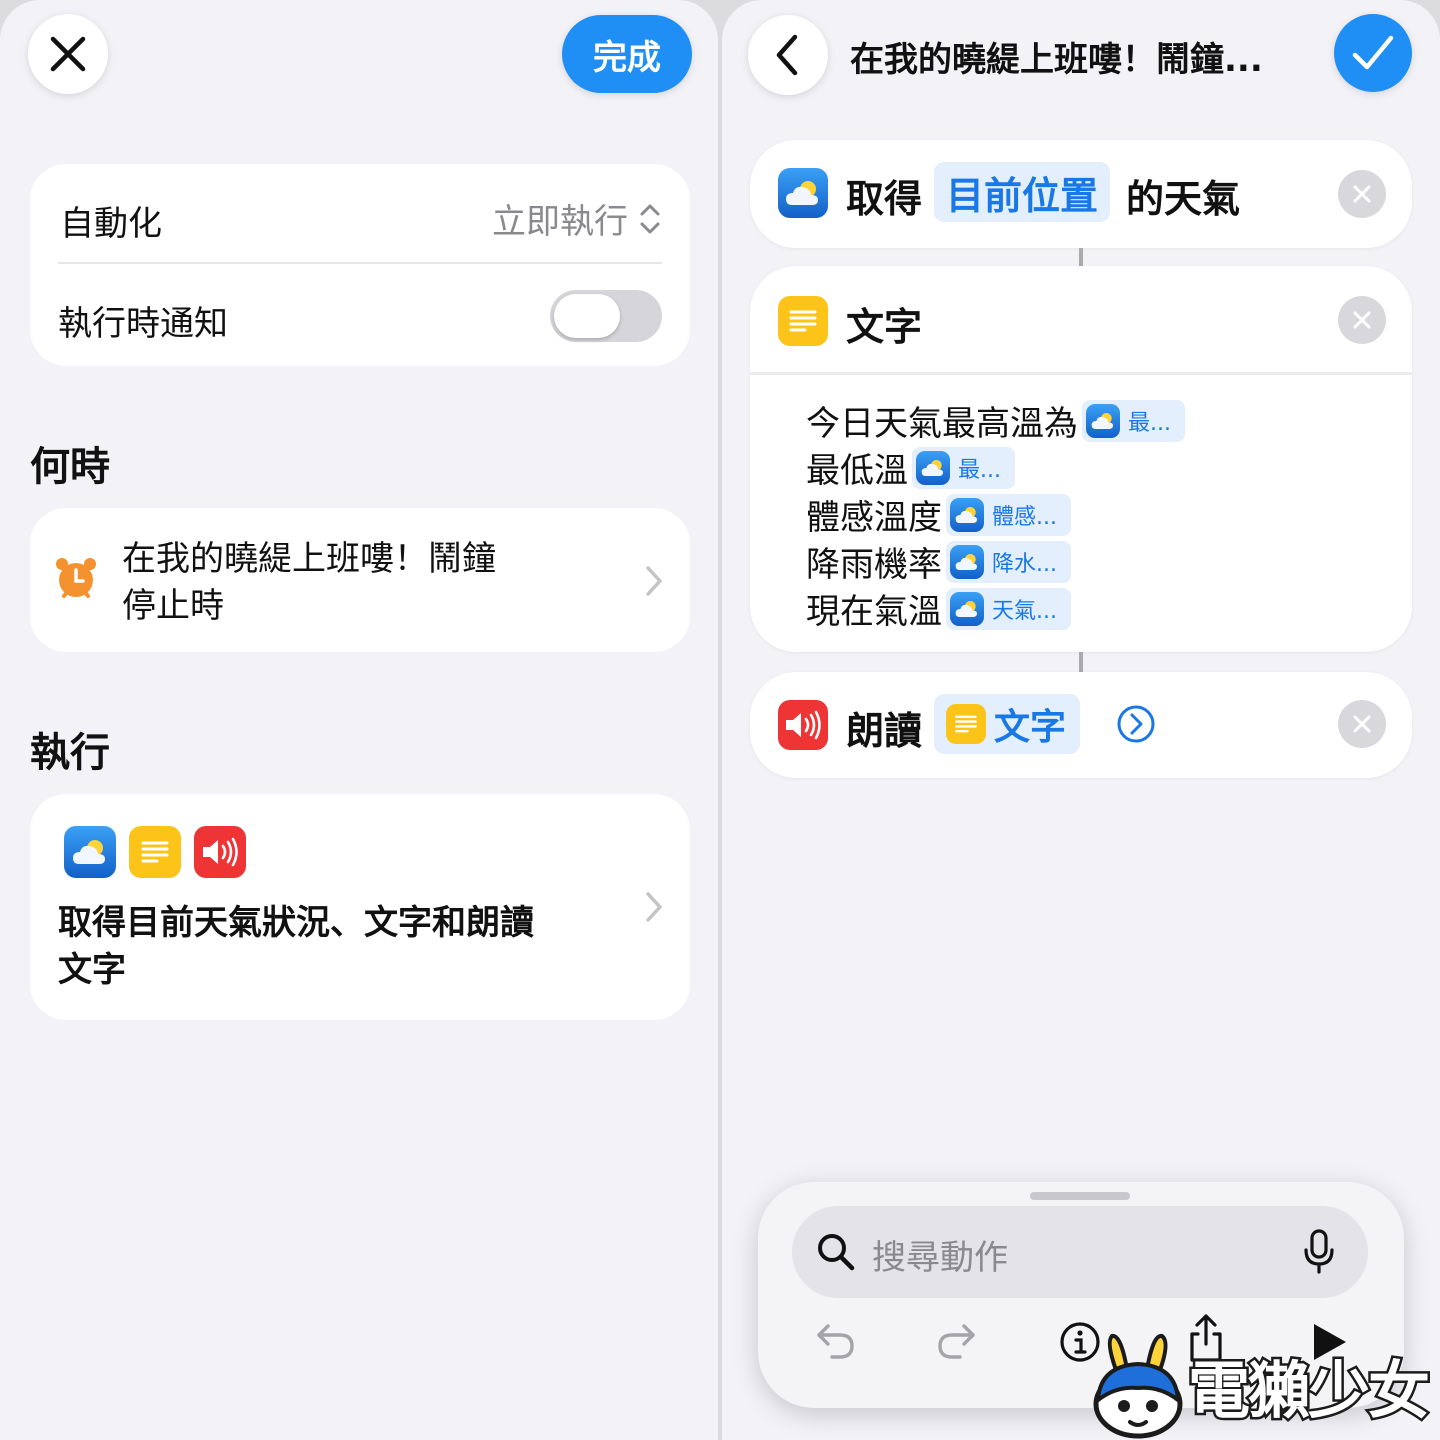  I want to click on text-line-label: 降雨機率, so click(874, 565).